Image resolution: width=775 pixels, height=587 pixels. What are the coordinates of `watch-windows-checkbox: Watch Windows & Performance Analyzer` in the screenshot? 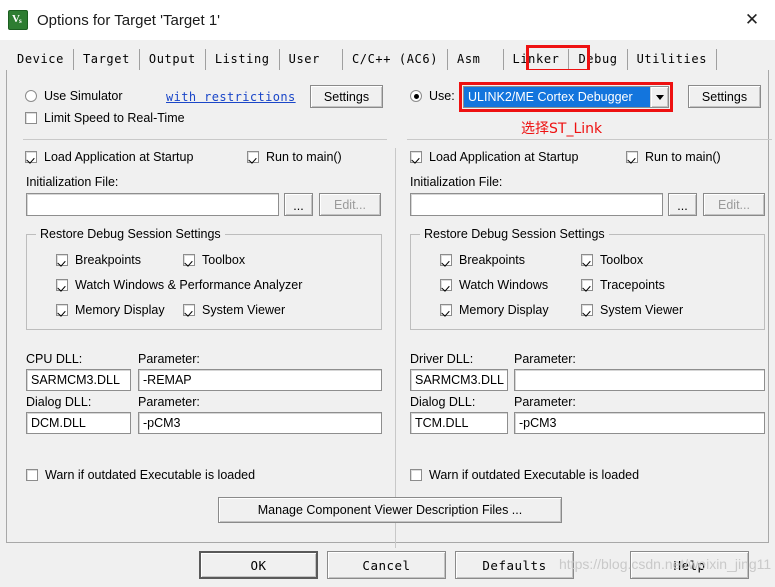 It's located at (179, 285).